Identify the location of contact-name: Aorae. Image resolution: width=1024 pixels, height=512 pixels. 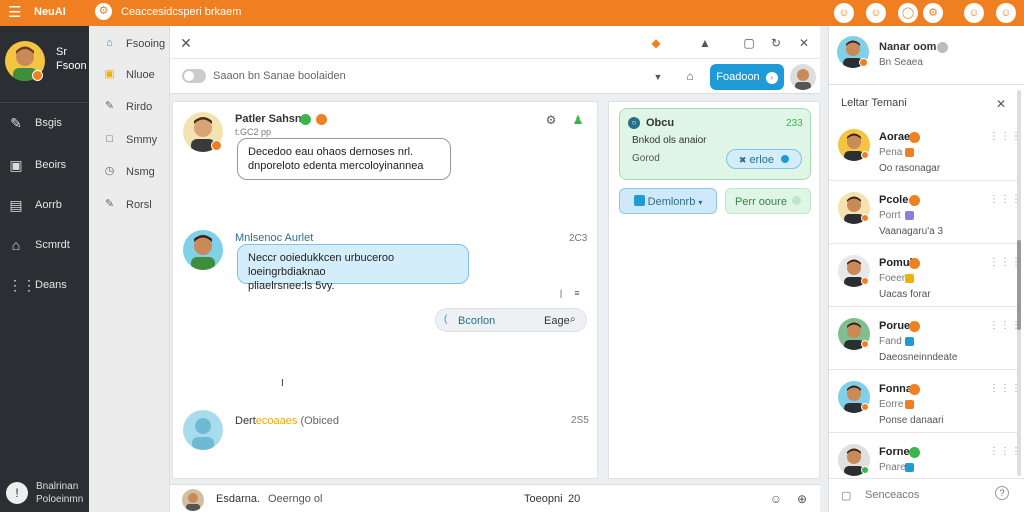
(895, 137).